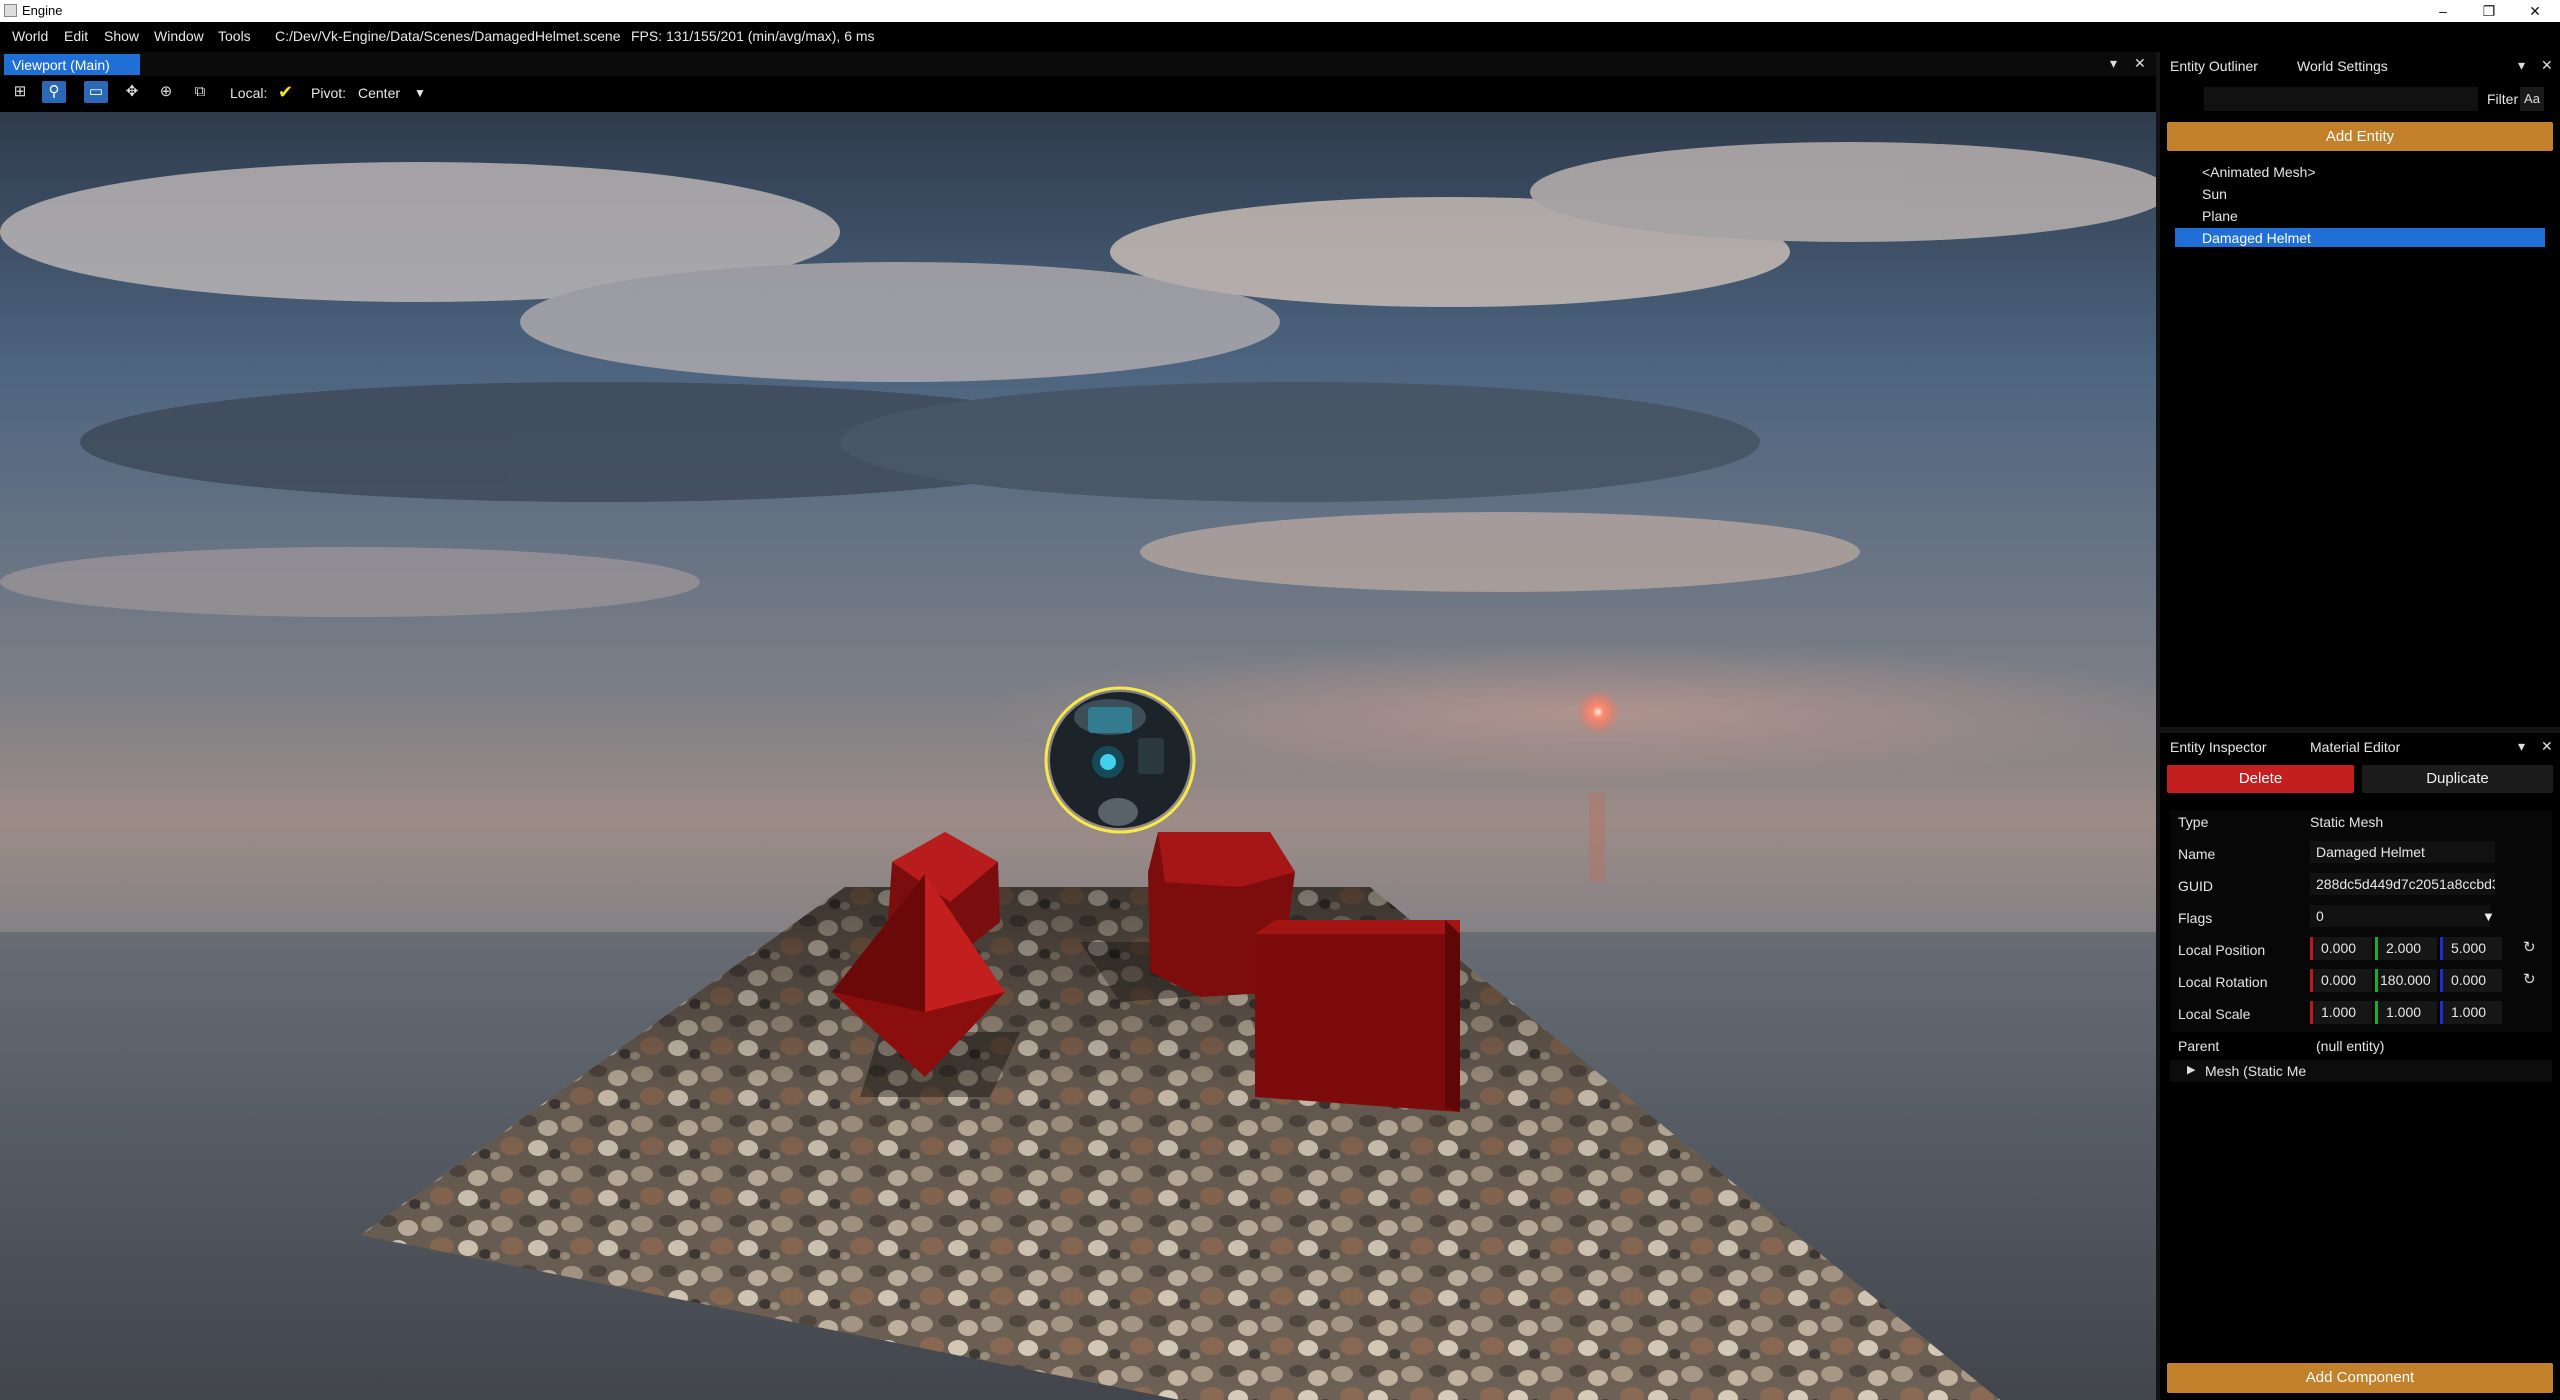  Describe the element at coordinates (2341, 99) in the screenshot. I see `filter-input` at that location.